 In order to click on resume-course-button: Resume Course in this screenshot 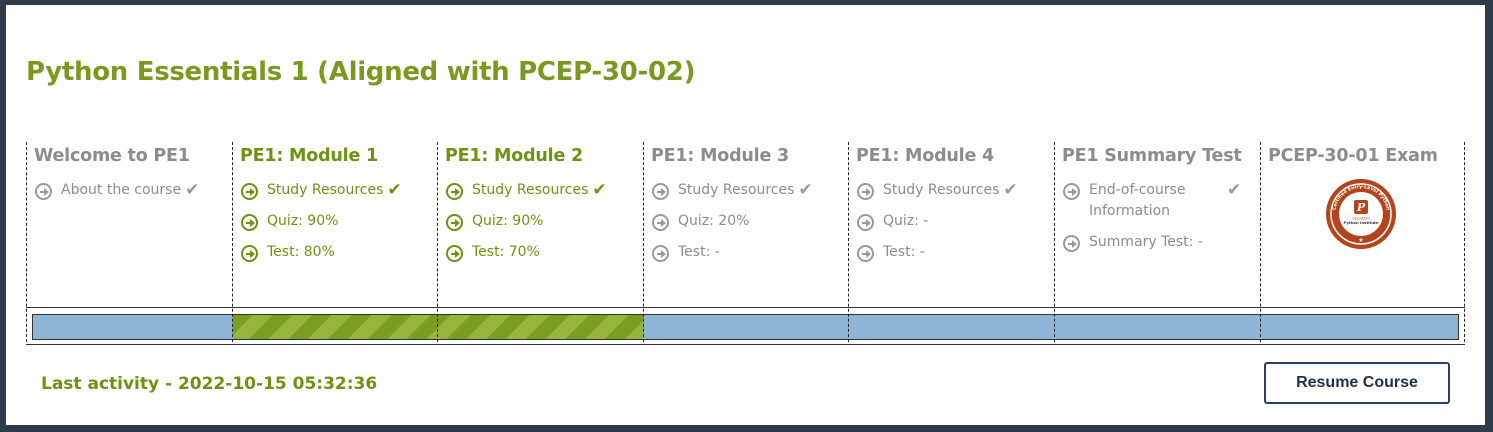, I will do `click(1357, 383)`.